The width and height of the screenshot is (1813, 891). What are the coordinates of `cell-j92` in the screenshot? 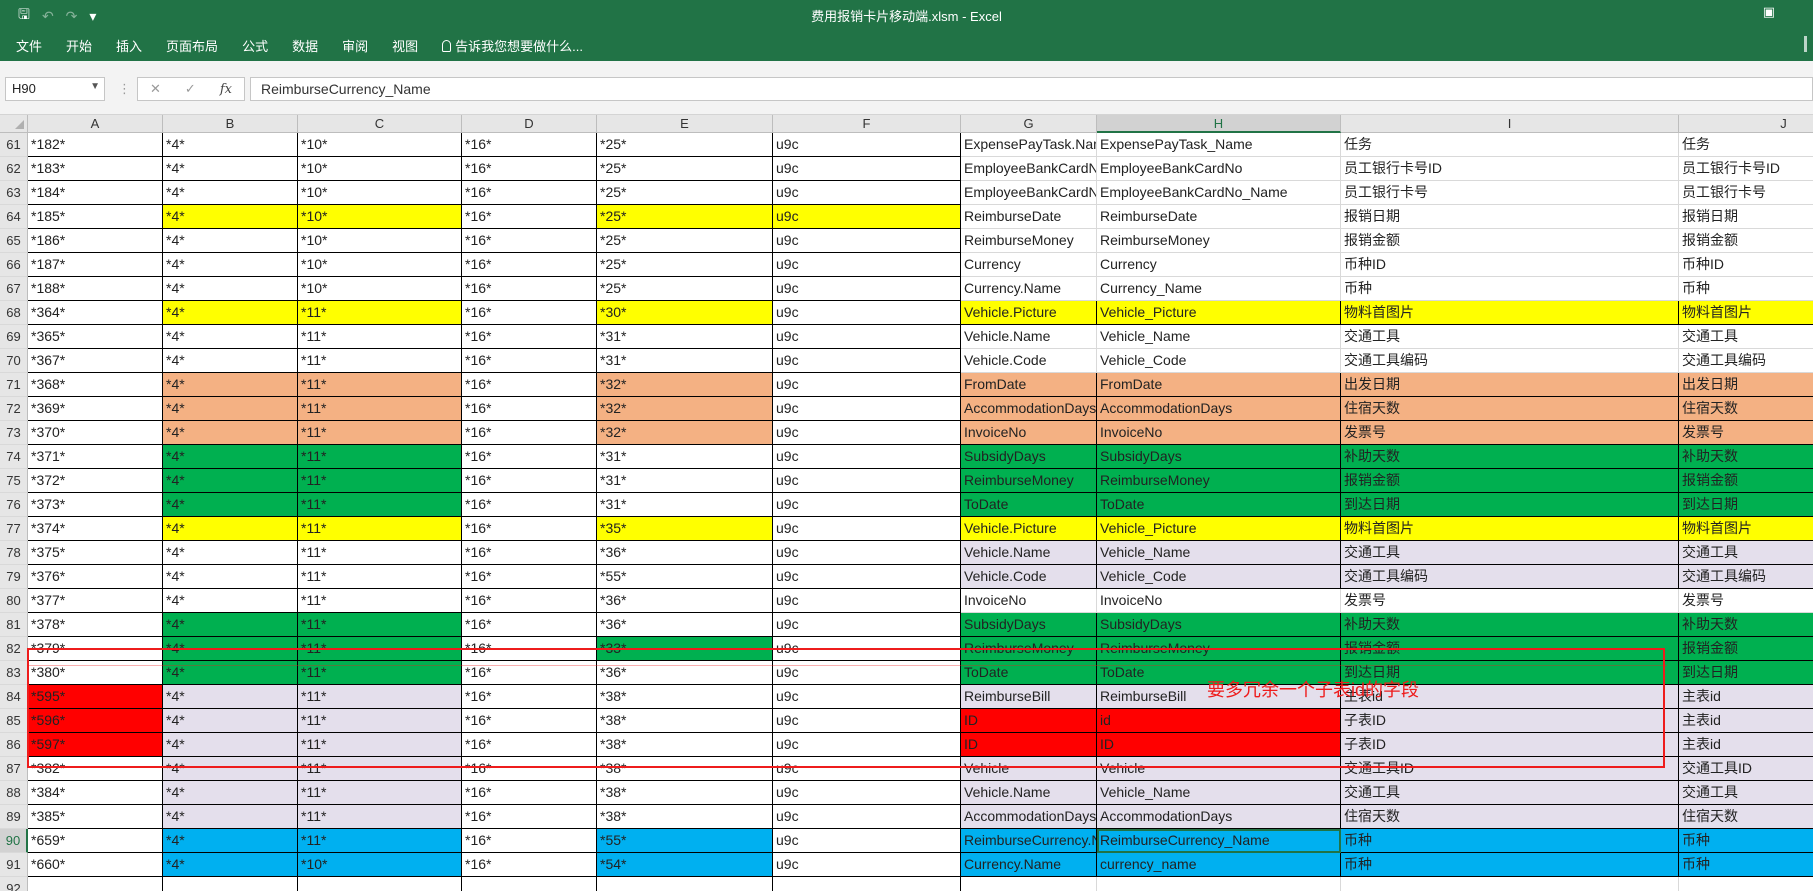 It's located at (1746, 884).